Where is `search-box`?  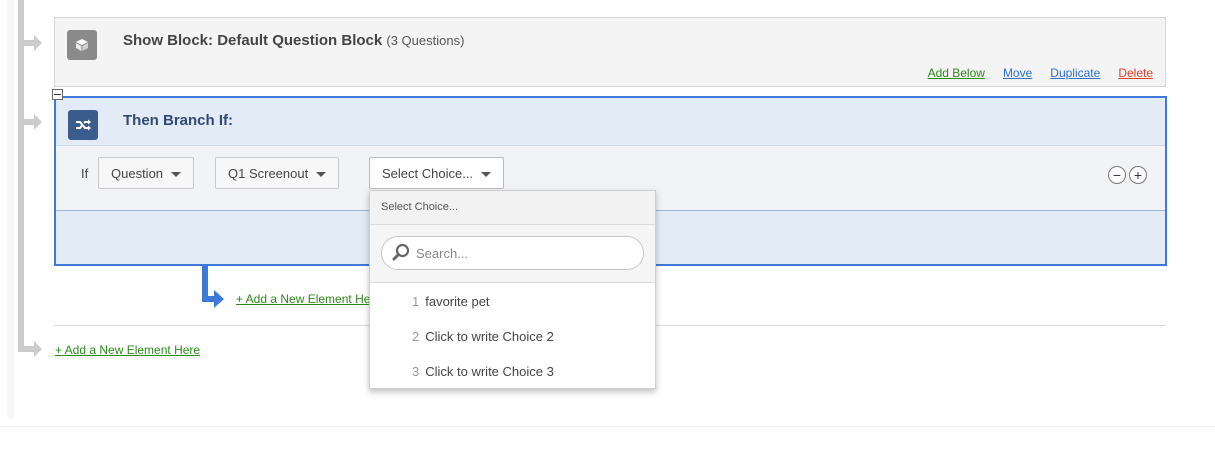
search-box is located at coordinates (512, 253).